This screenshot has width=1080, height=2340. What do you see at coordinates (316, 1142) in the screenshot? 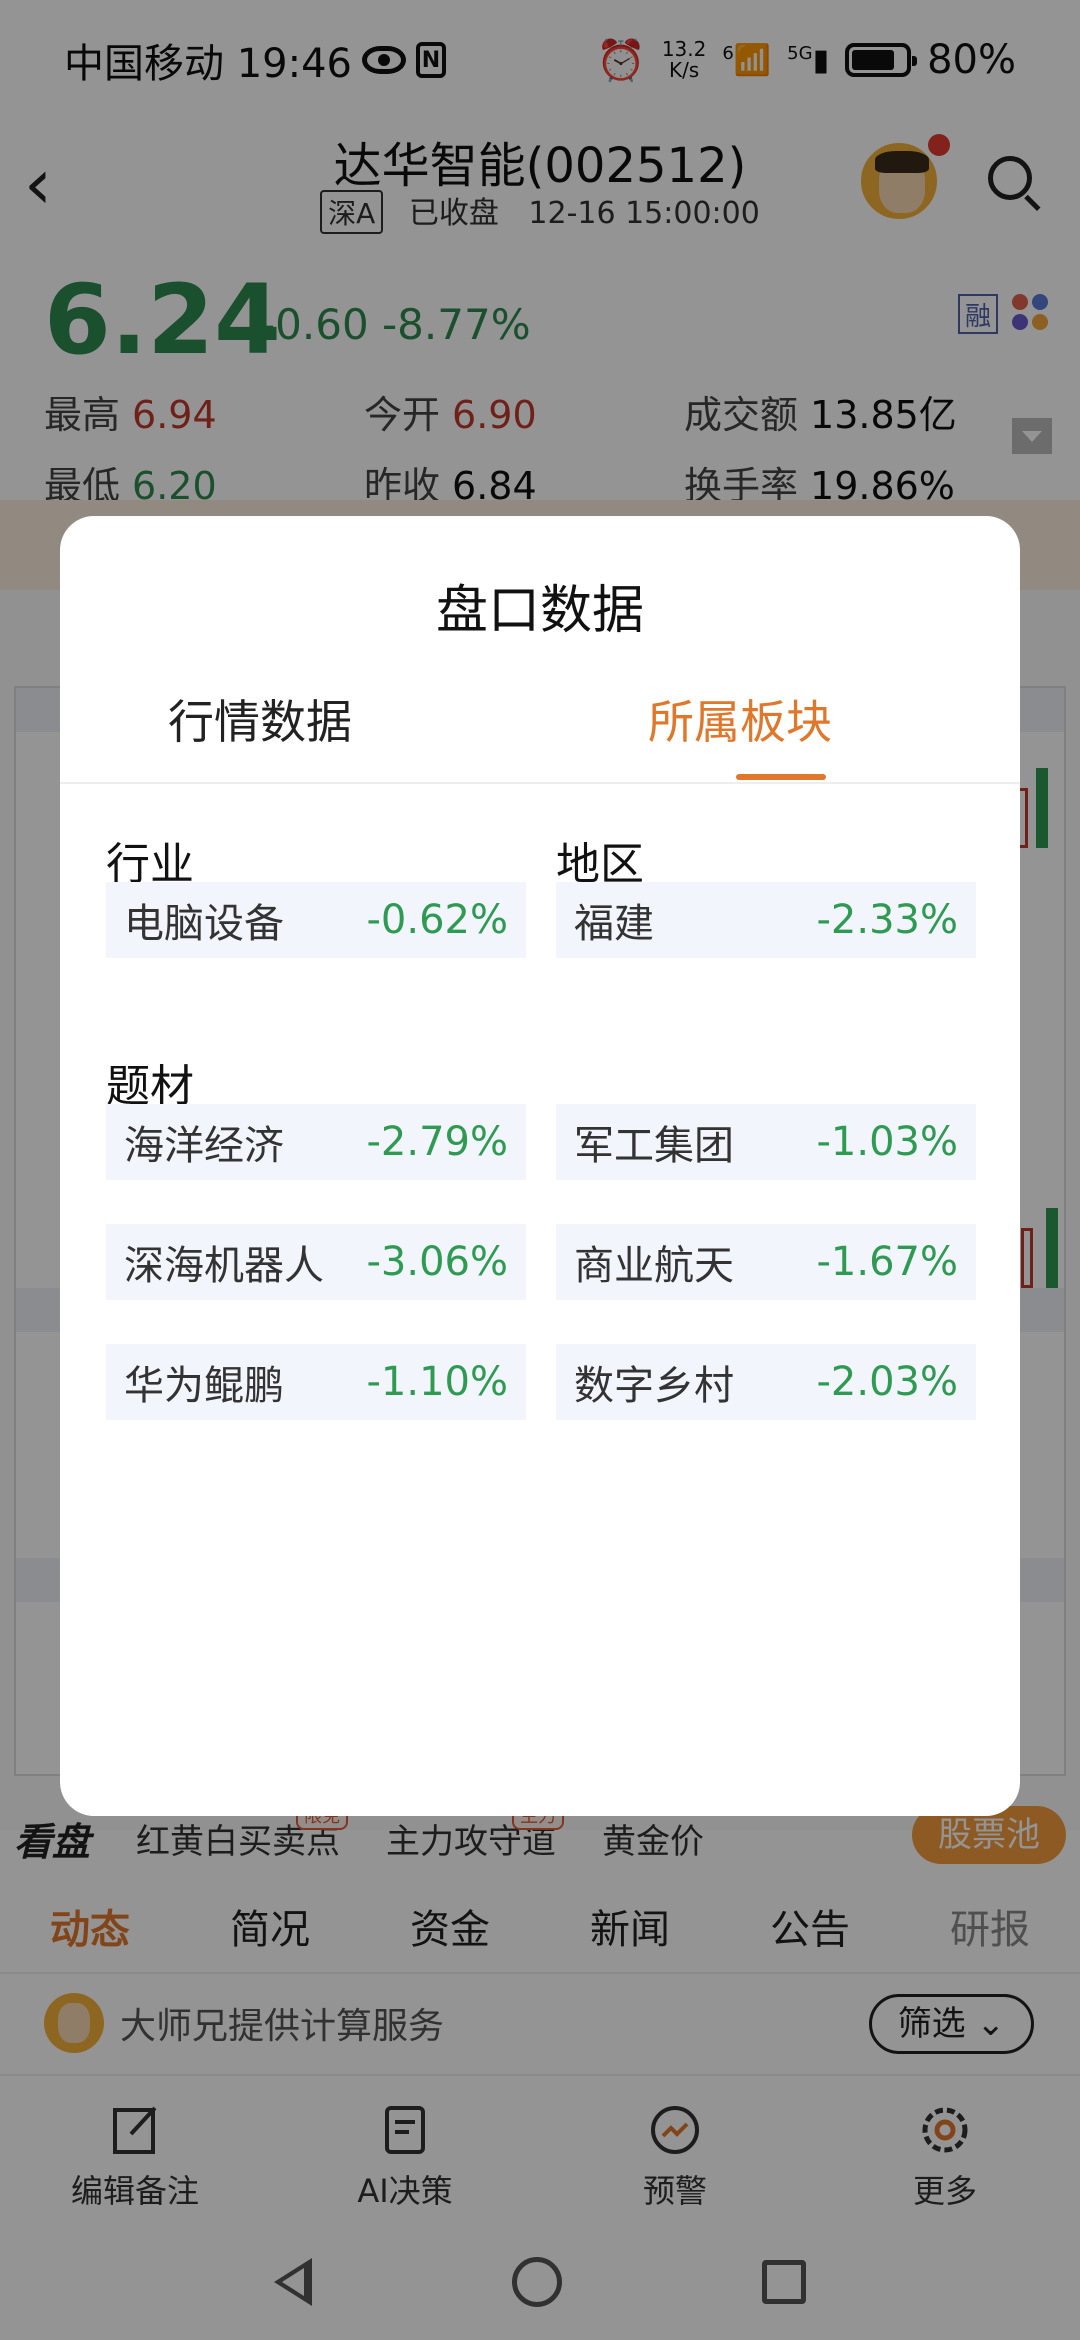
I see `sector-item-theme: 海洋经济 -2.79%` at bounding box center [316, 1142].